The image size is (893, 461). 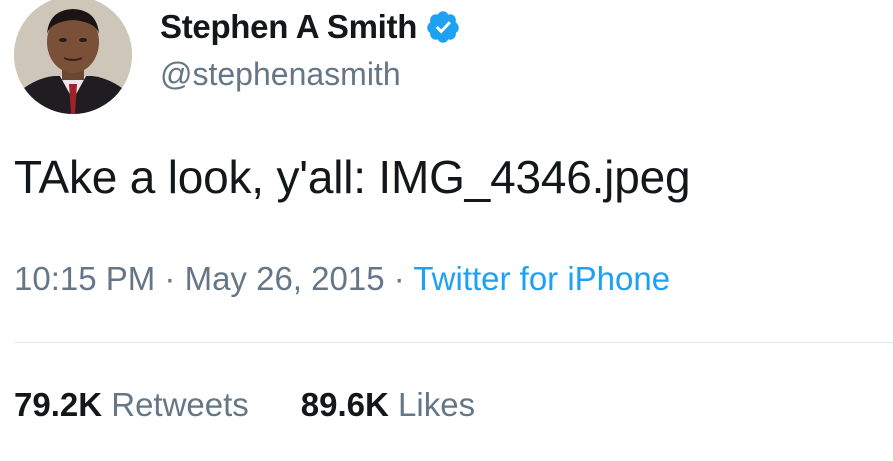 What do you see at coordinates (437, 404) in the screenshot?
I see `likes-label: Likes` at bounding box center [437, 404].